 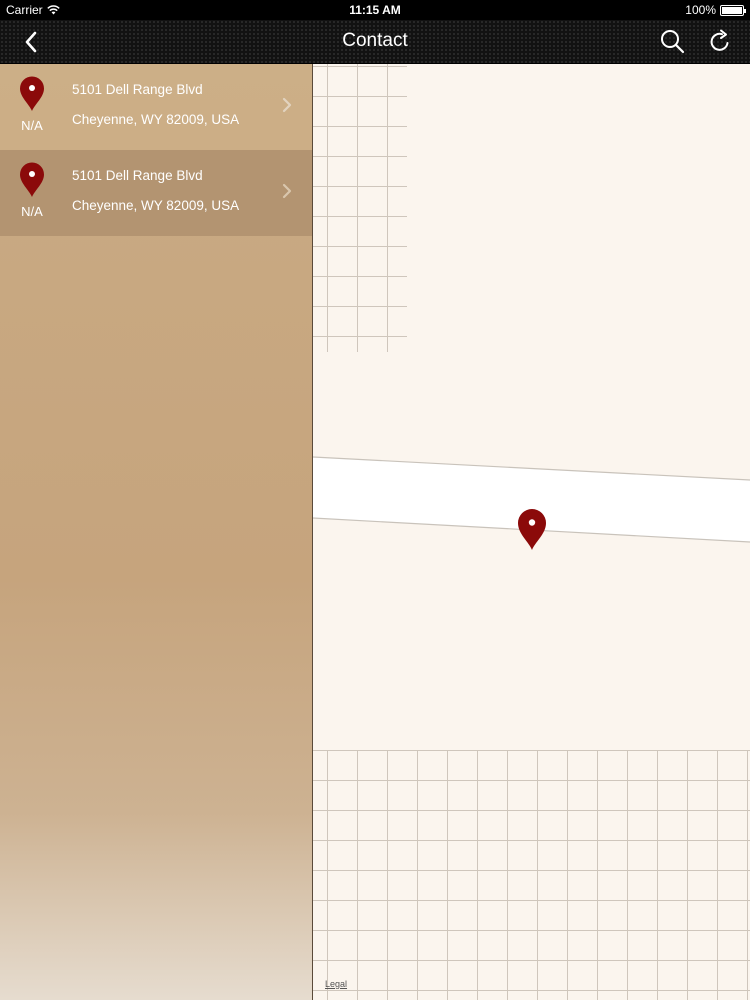 What do you see at coordinates (336, 984) in the screenshot?
I see `legal-link: Legal` at bounding box center [336, 984].